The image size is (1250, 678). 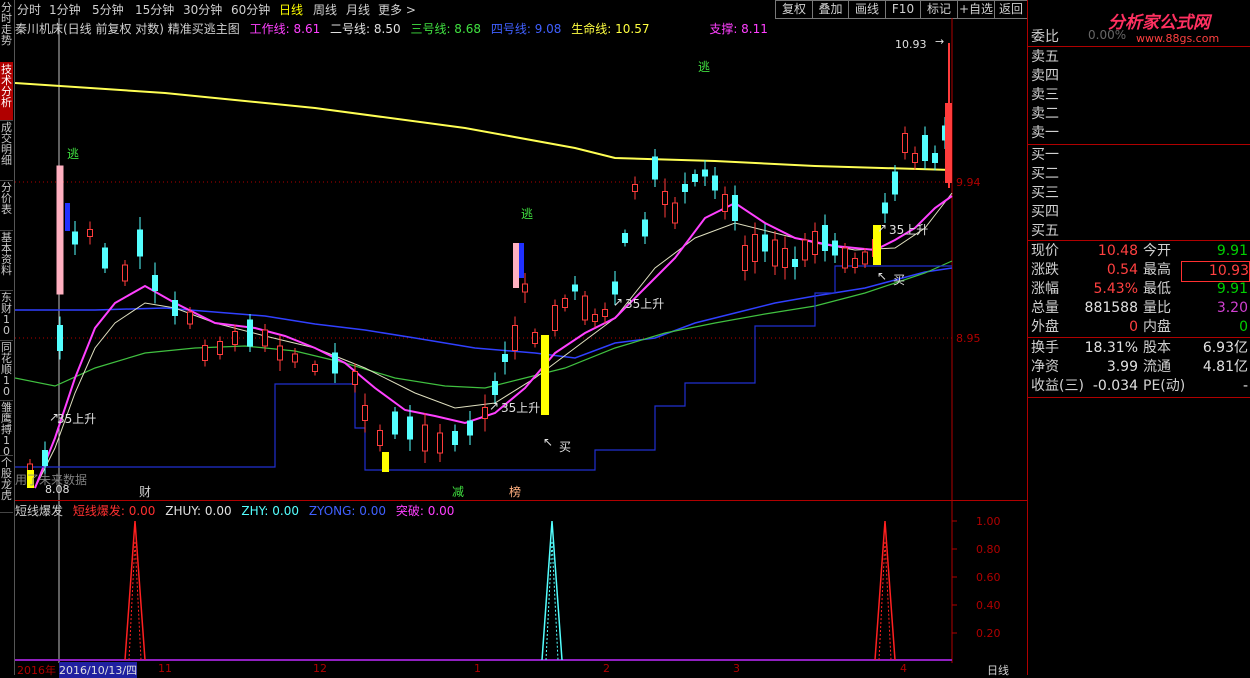 I want to click on buy-level-1: 买二, so click(x=1139, y=174).